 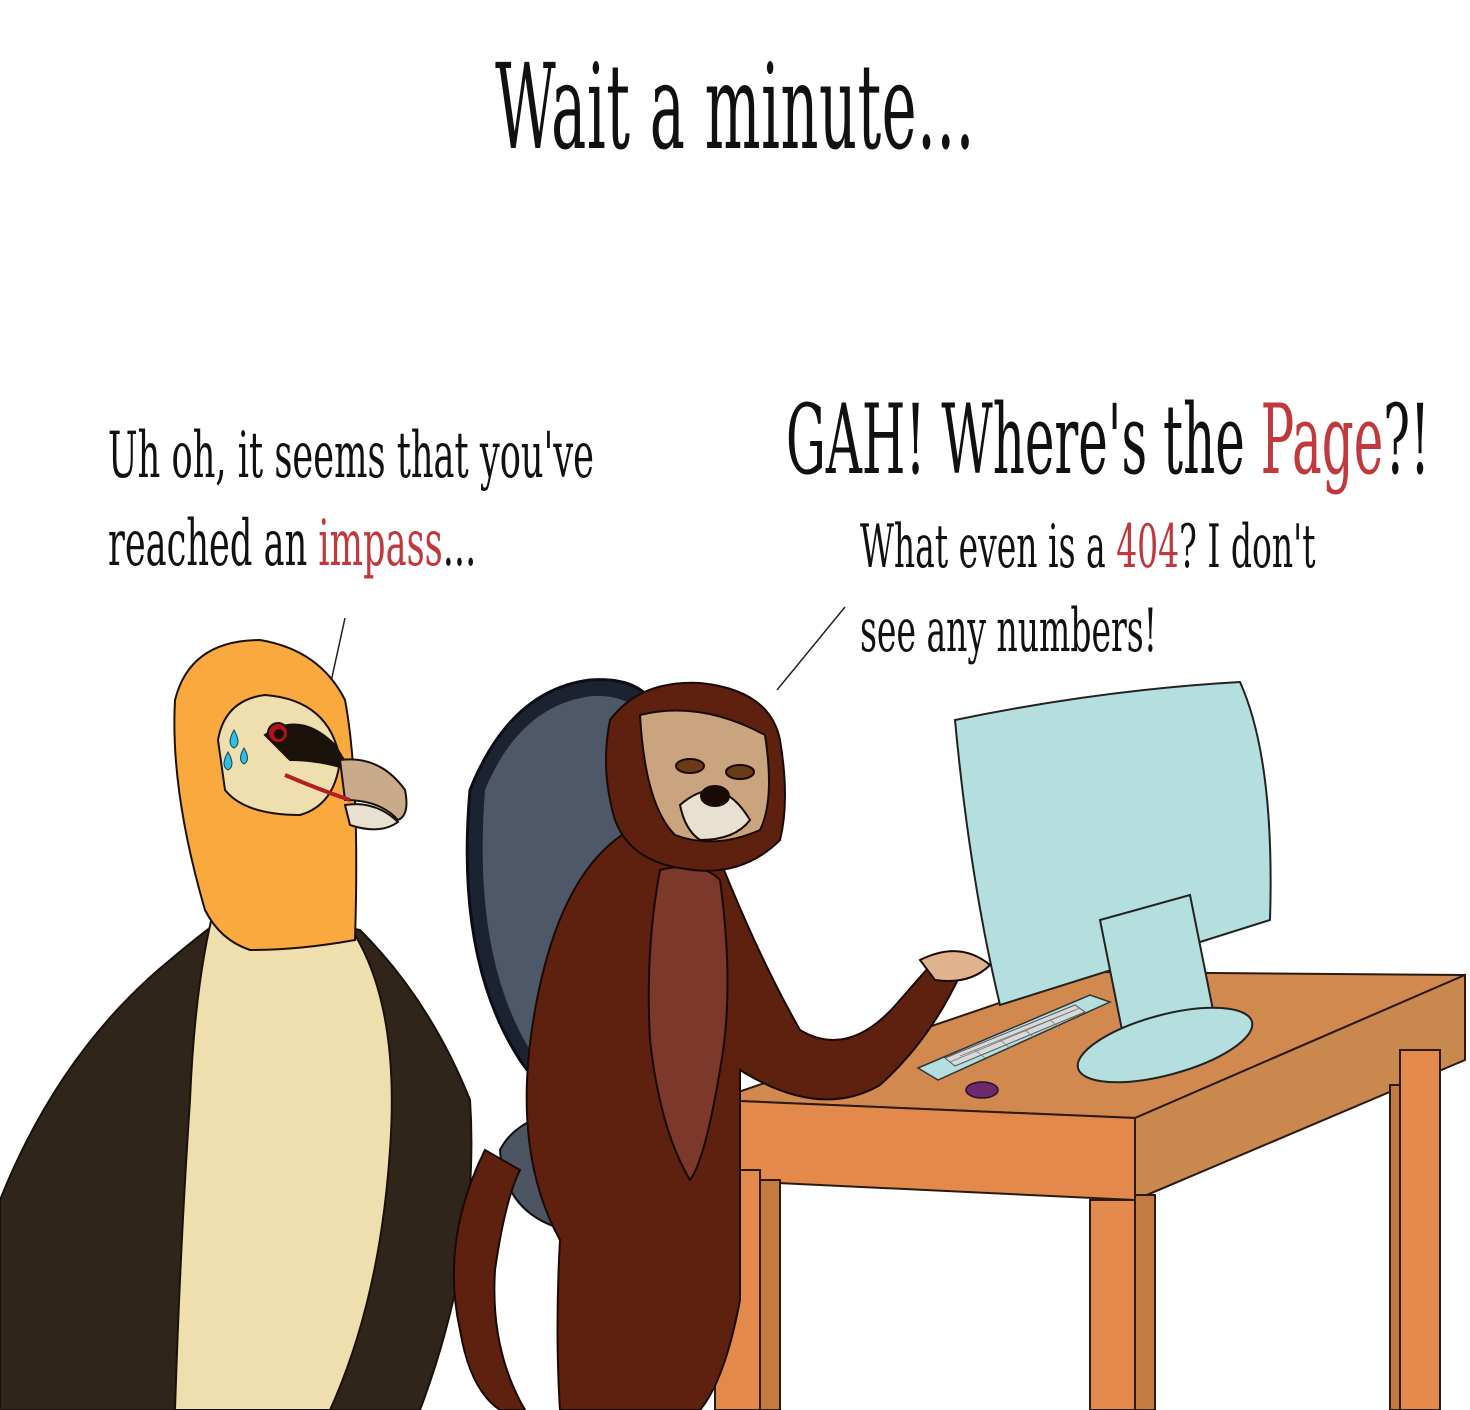 What do you see at coordinates (988, 547) in the screenshot?
I see `monkey-speech-text: What even is a` at bounding box center [988, 547].